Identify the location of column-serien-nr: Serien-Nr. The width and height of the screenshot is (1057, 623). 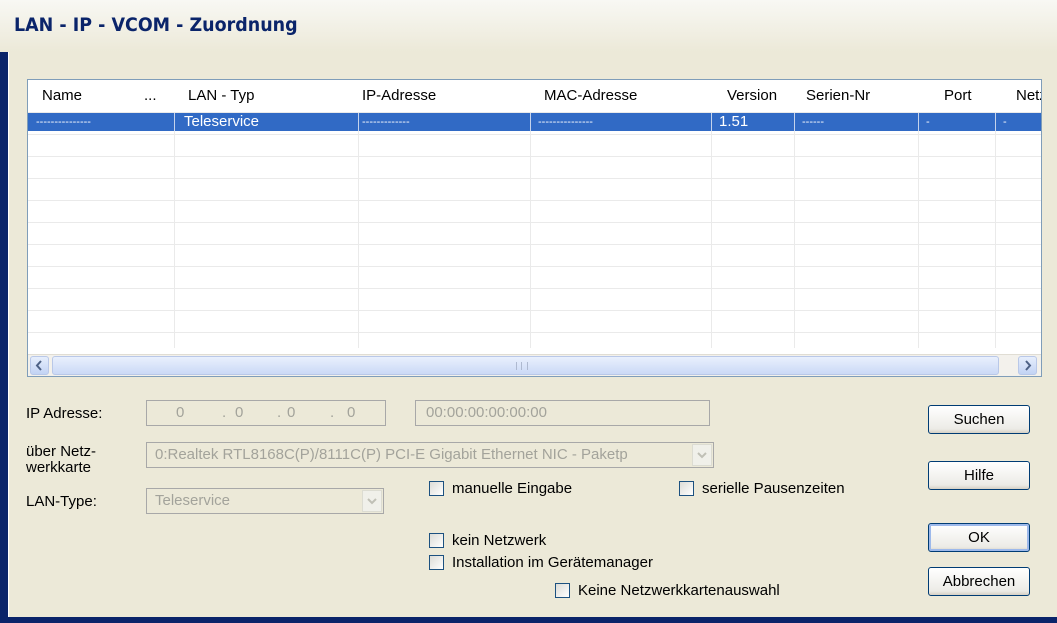
(856, 96).